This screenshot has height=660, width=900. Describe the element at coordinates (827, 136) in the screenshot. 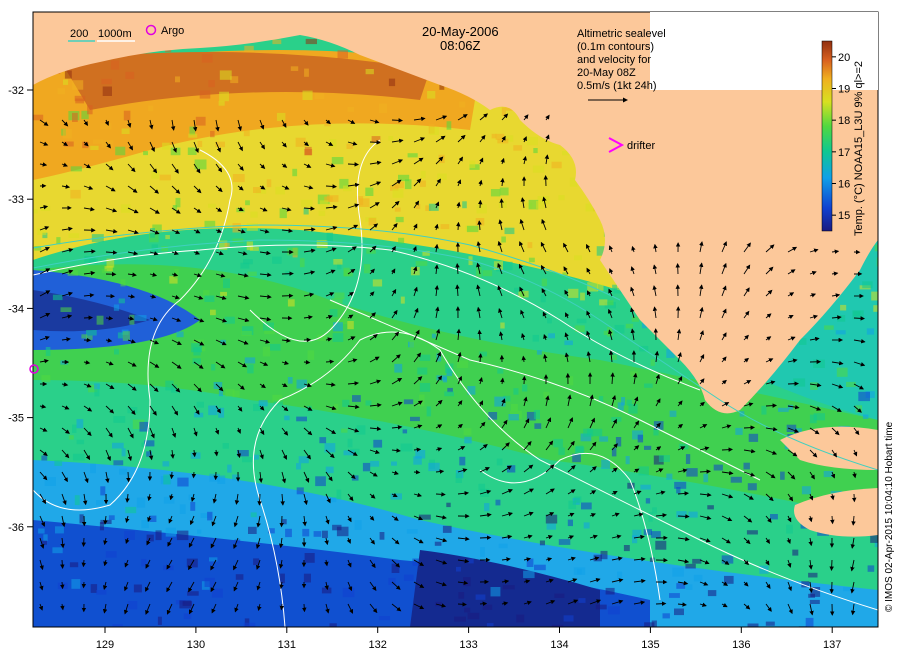

I see `colorbar-gradient` at that location.